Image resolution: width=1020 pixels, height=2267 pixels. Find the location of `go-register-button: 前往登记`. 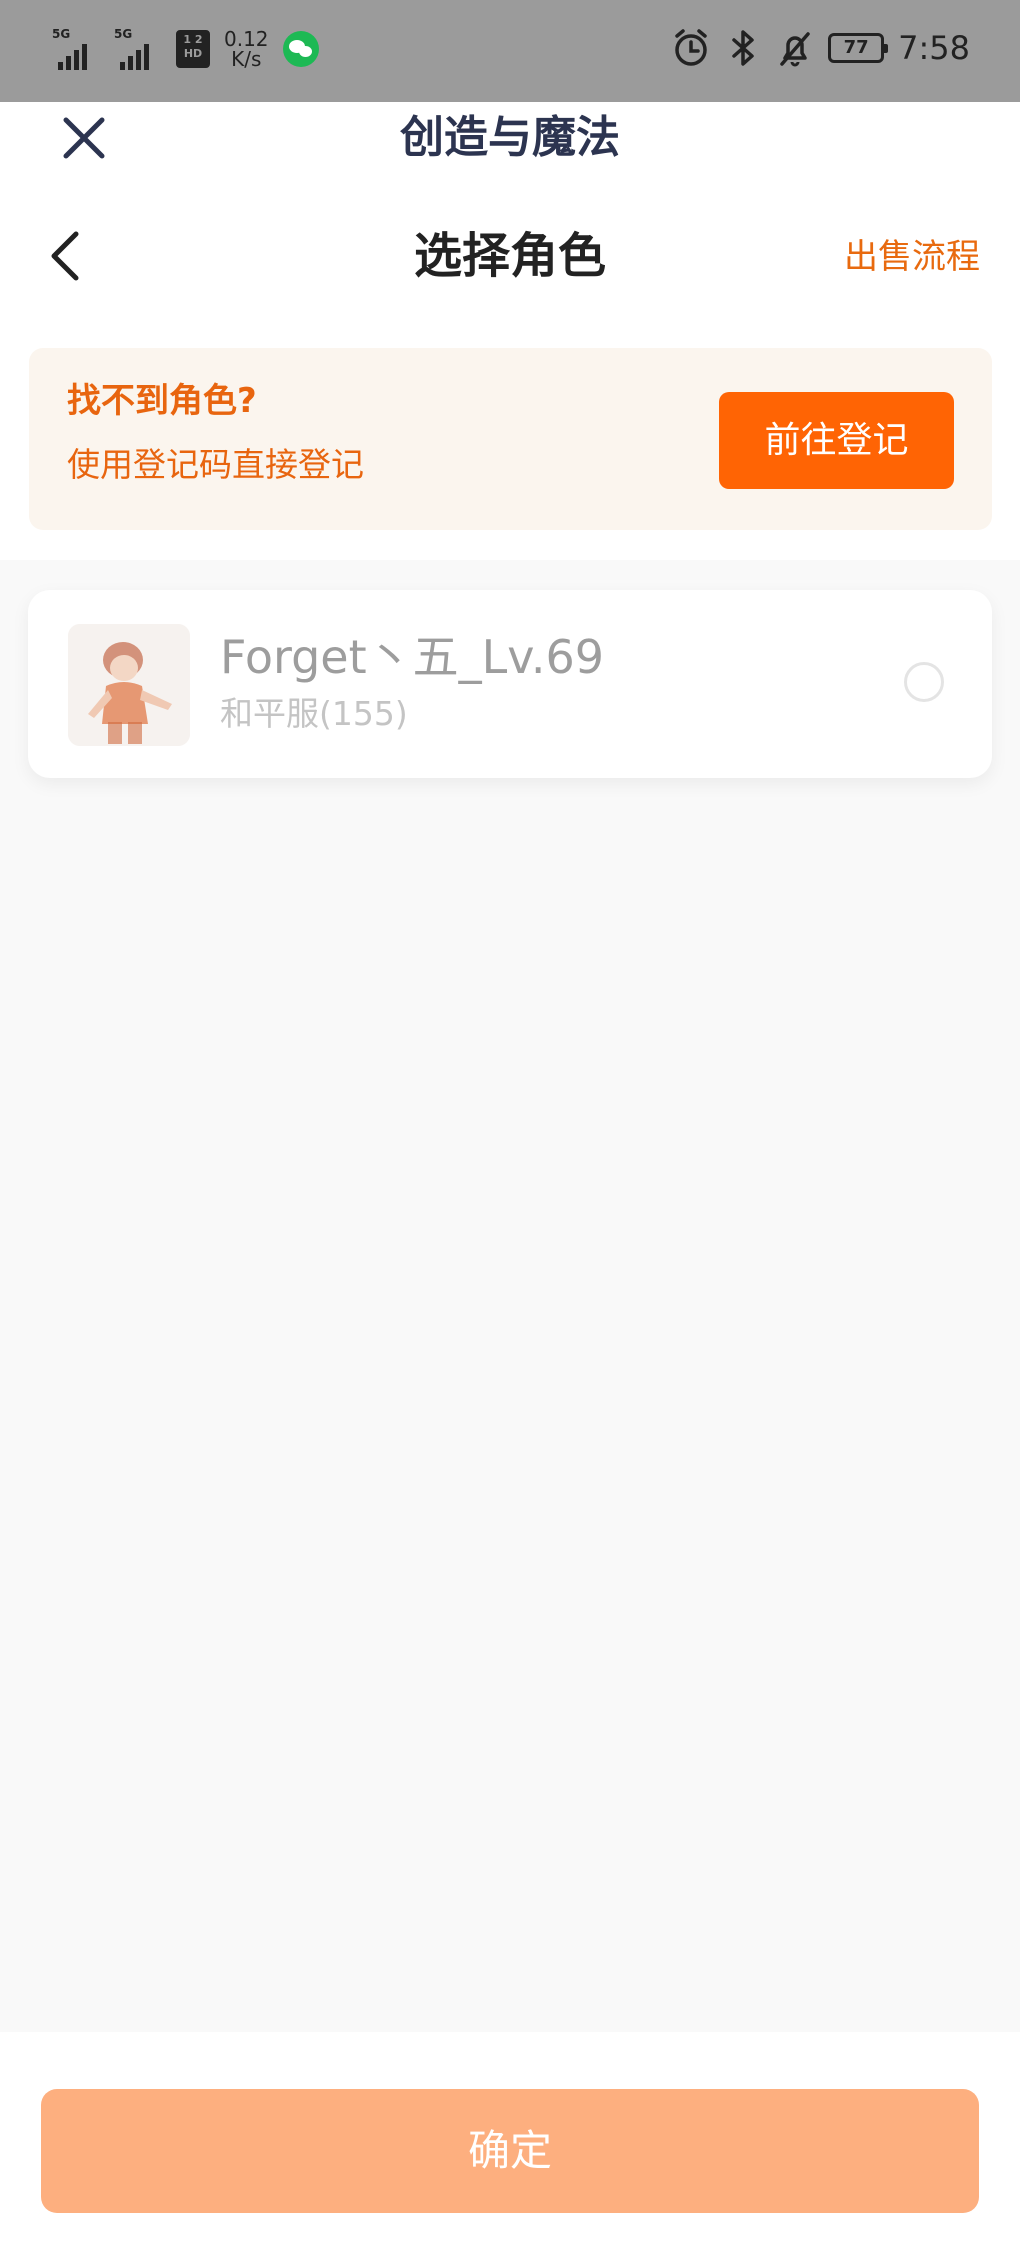

go-register-button: 前往登记 is located at coordinates (836, 440).